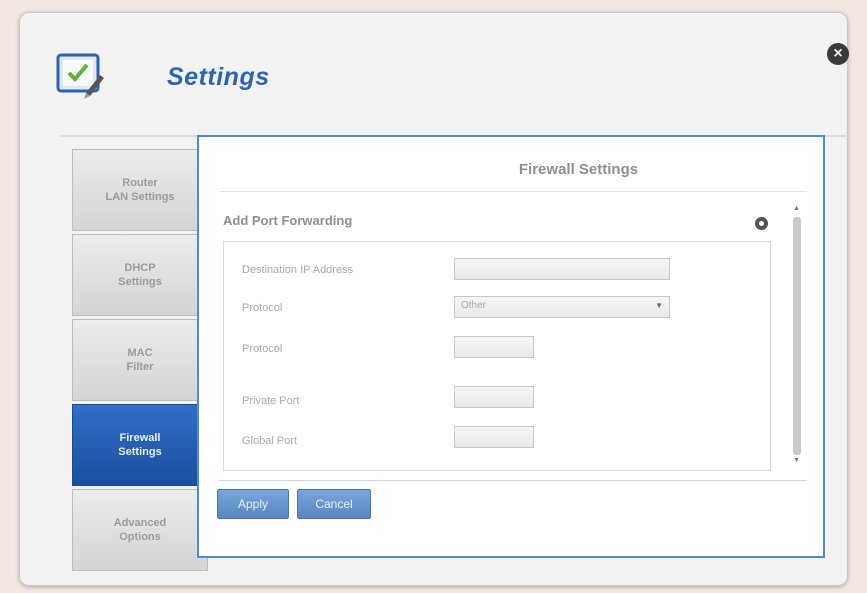 Image resolution: width=867 pixels, height=593 pixels. Describe the element at coordinates (218, 77) in the screenshot. I see `window-title: Settings` at that location.